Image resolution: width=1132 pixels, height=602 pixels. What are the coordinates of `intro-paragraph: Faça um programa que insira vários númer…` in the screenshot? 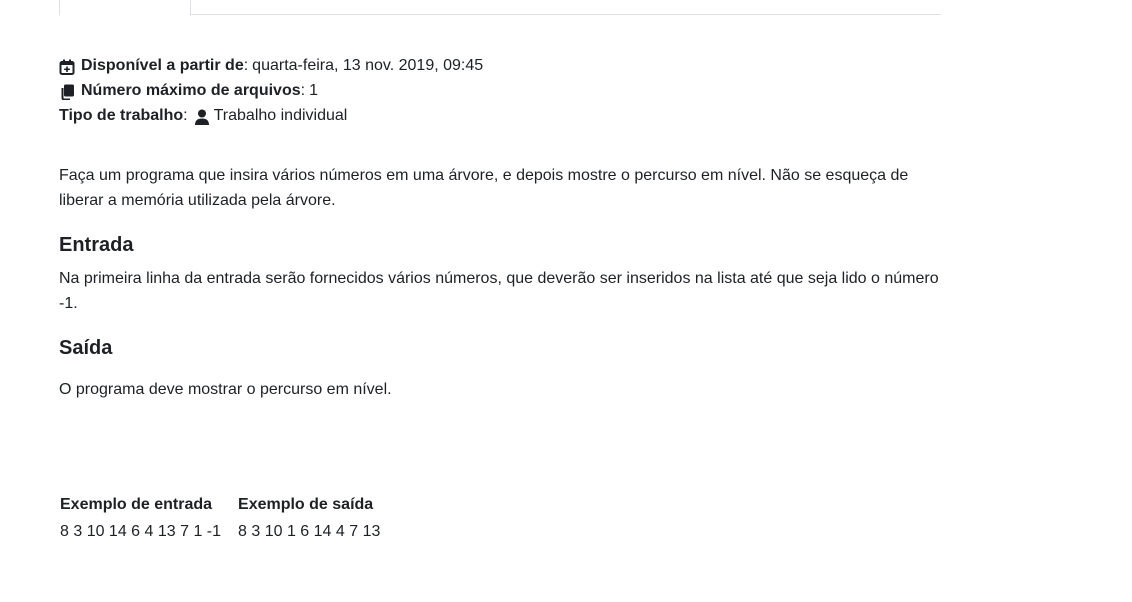 It's located at (484, 188).